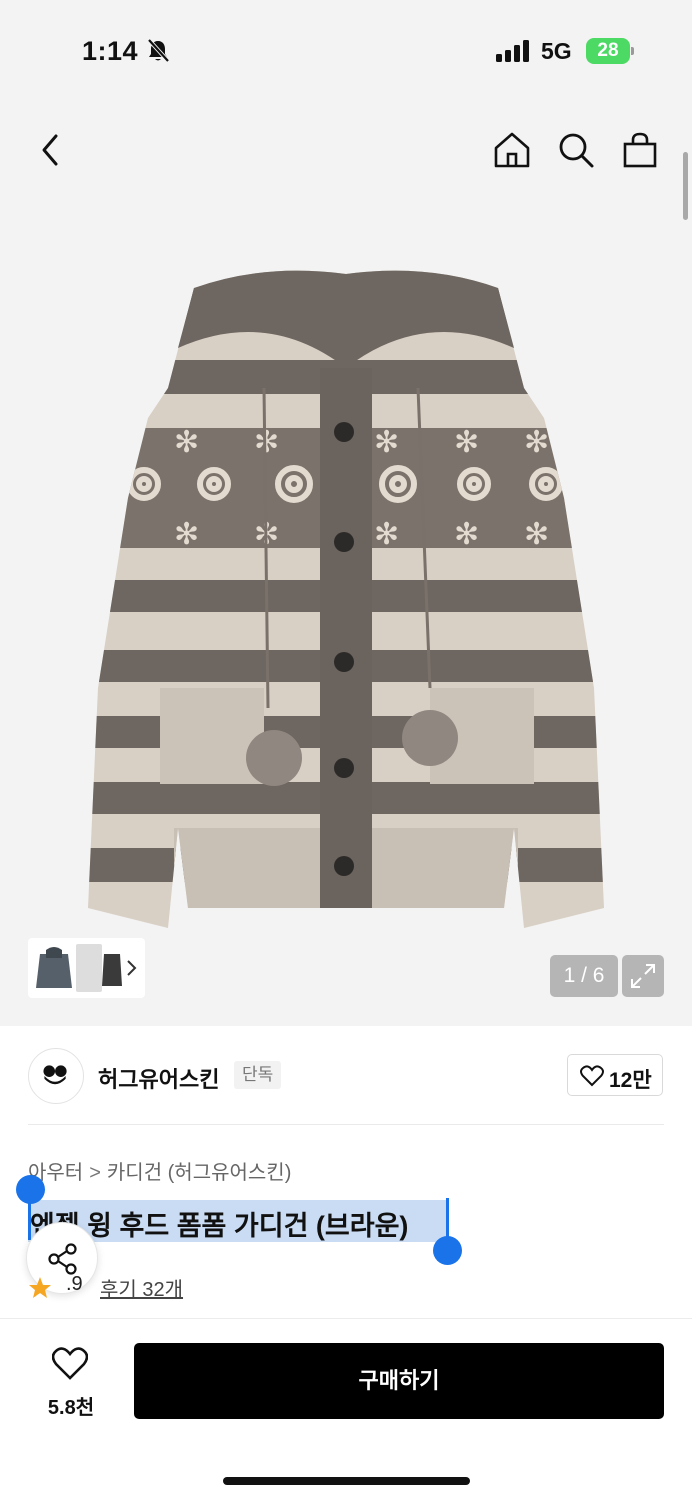 The image size is (692, 1500). Describe the element at coordinates (71, 1408) in the screenshot. I see `wishlist-count: 5.8천` at that location.